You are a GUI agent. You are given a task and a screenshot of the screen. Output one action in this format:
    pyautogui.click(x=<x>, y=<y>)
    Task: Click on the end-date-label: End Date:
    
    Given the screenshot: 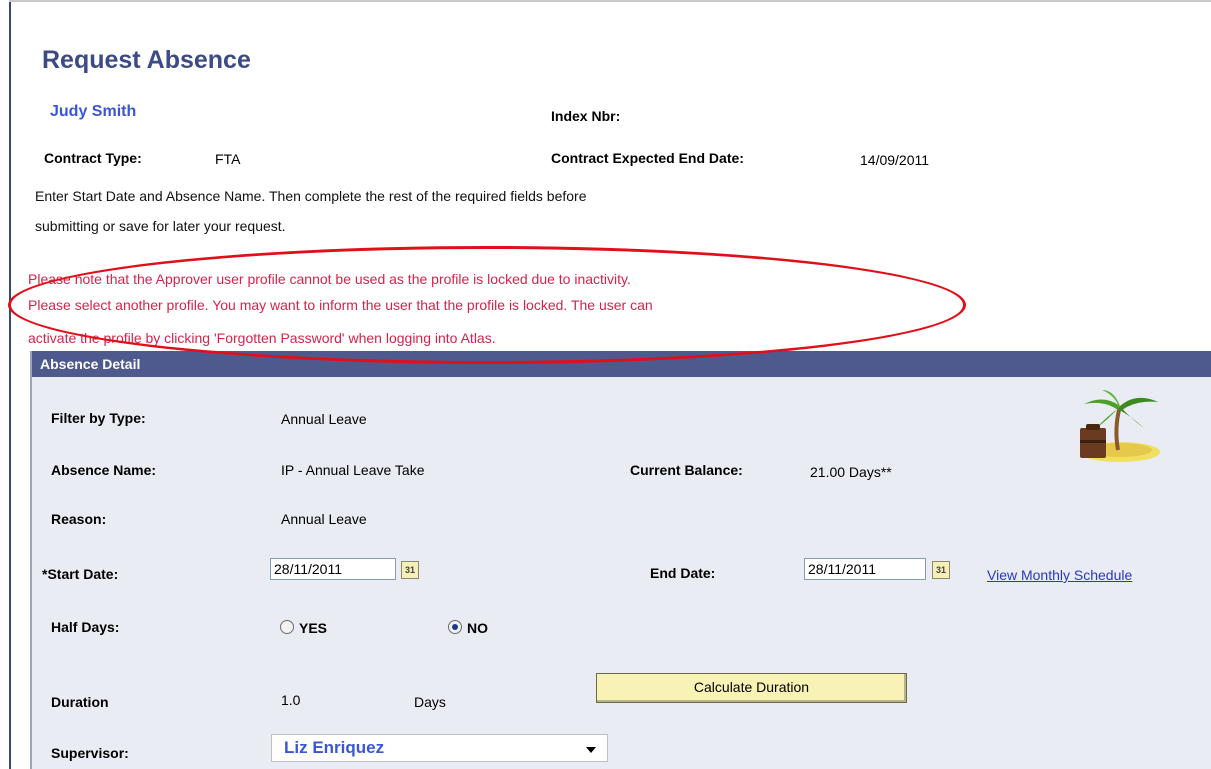 What is the action you would take?
    pyautogui.click(x=683, y=573)
    